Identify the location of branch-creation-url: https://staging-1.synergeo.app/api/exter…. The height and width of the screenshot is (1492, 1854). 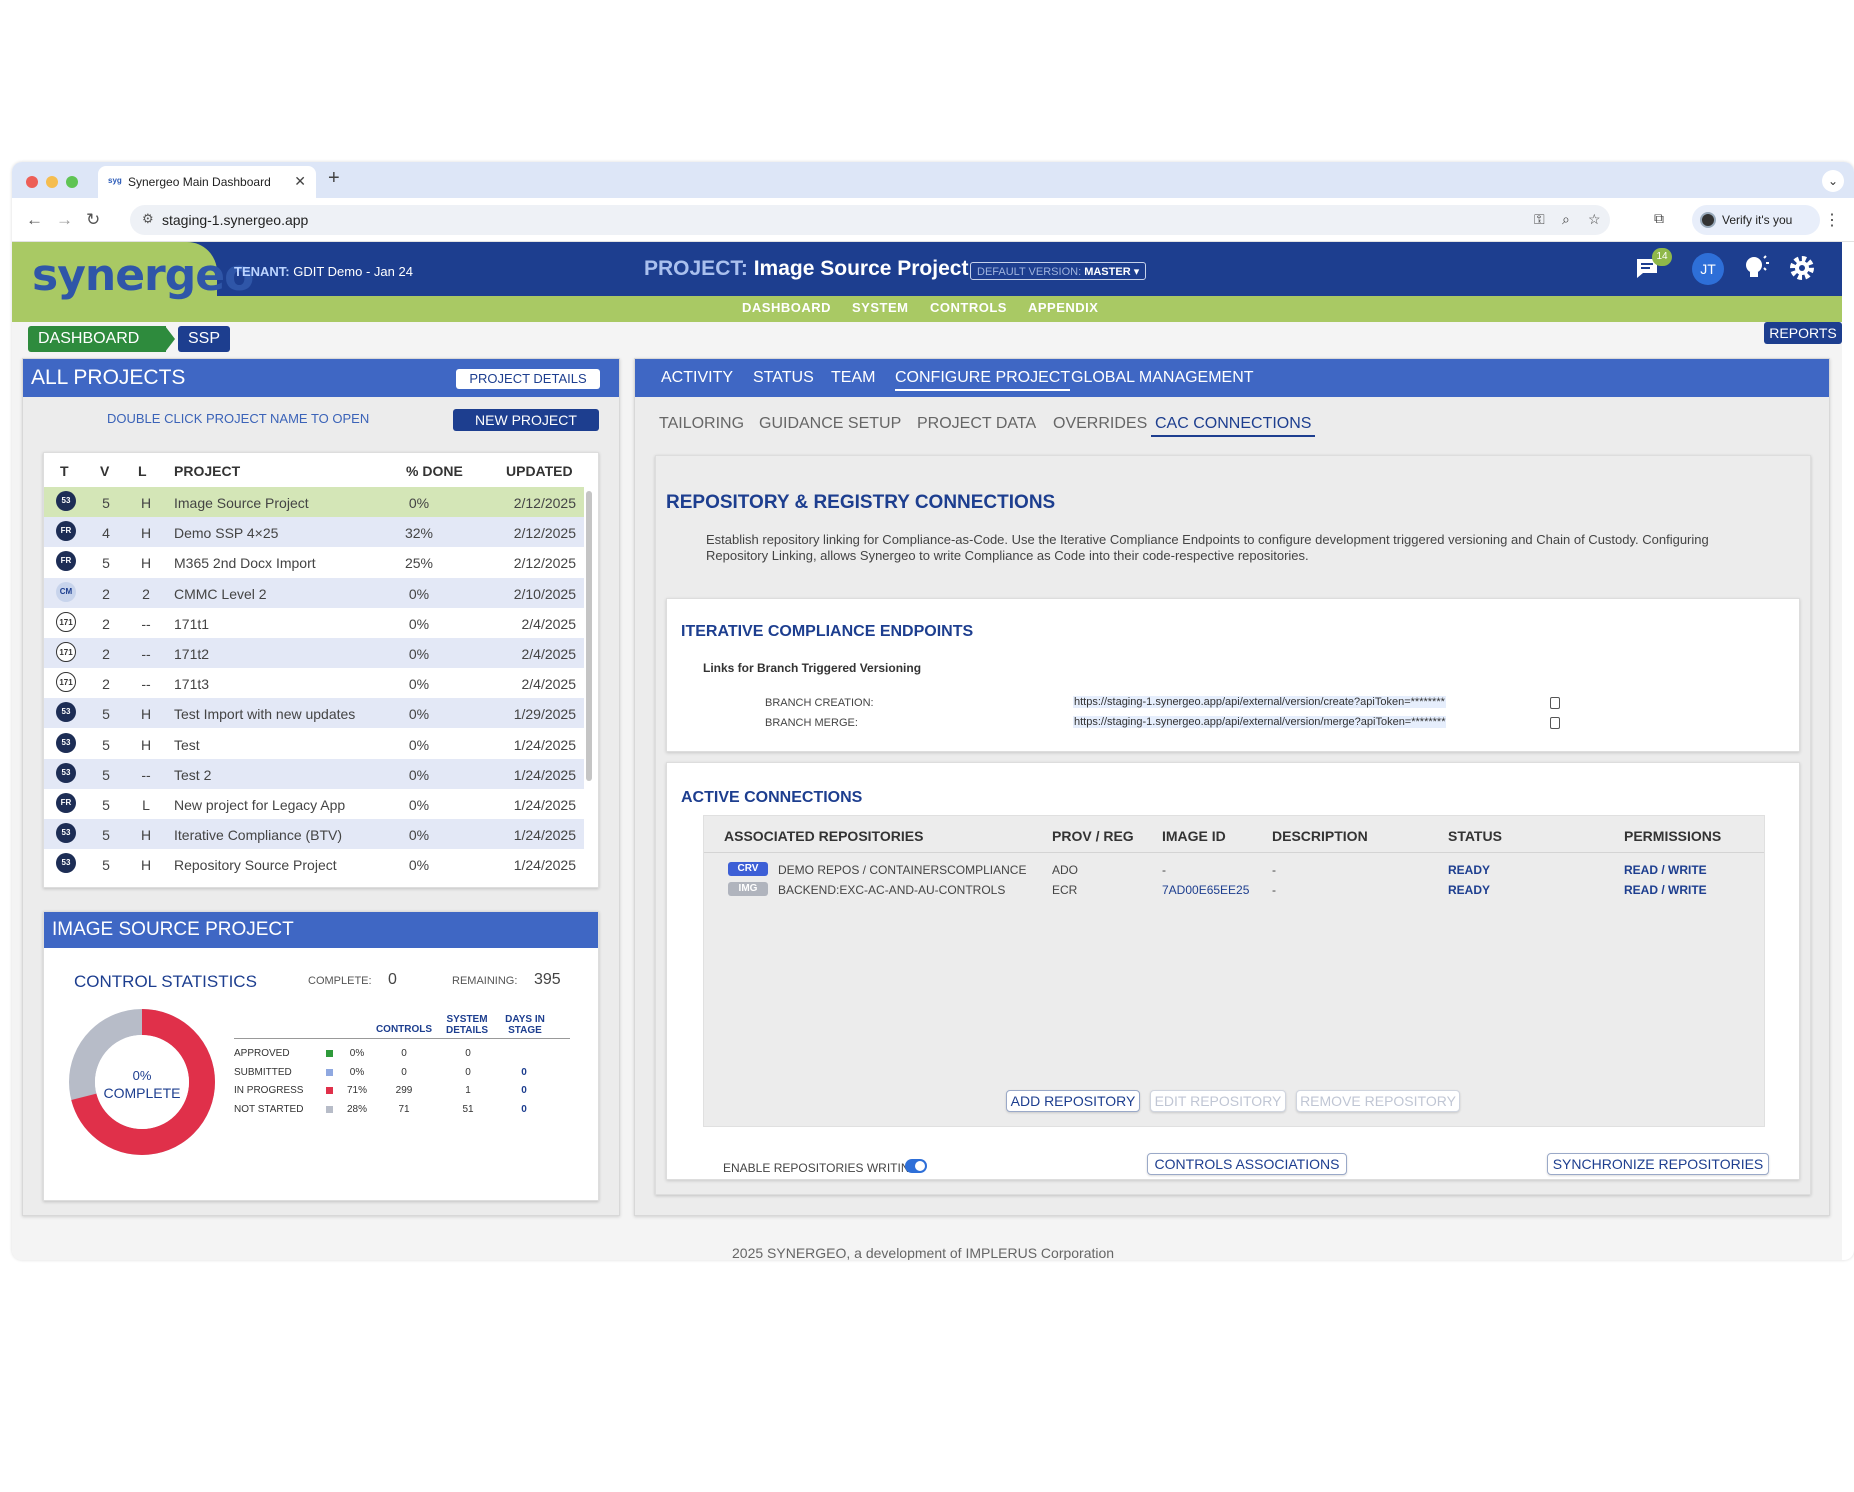
(1259, 702).